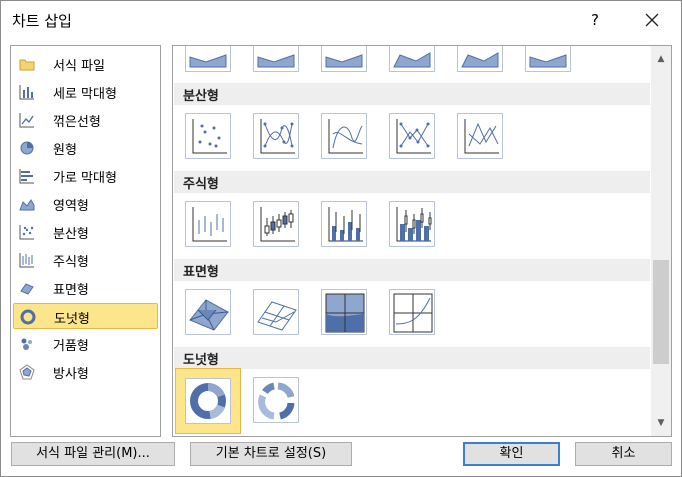 This screenshot has width=682, height=477. What do you see at coordinates (661, 241) in the screenshot?
I see `gallery-scrollbar: ▲ ▼` at bounding box center [661, 241].